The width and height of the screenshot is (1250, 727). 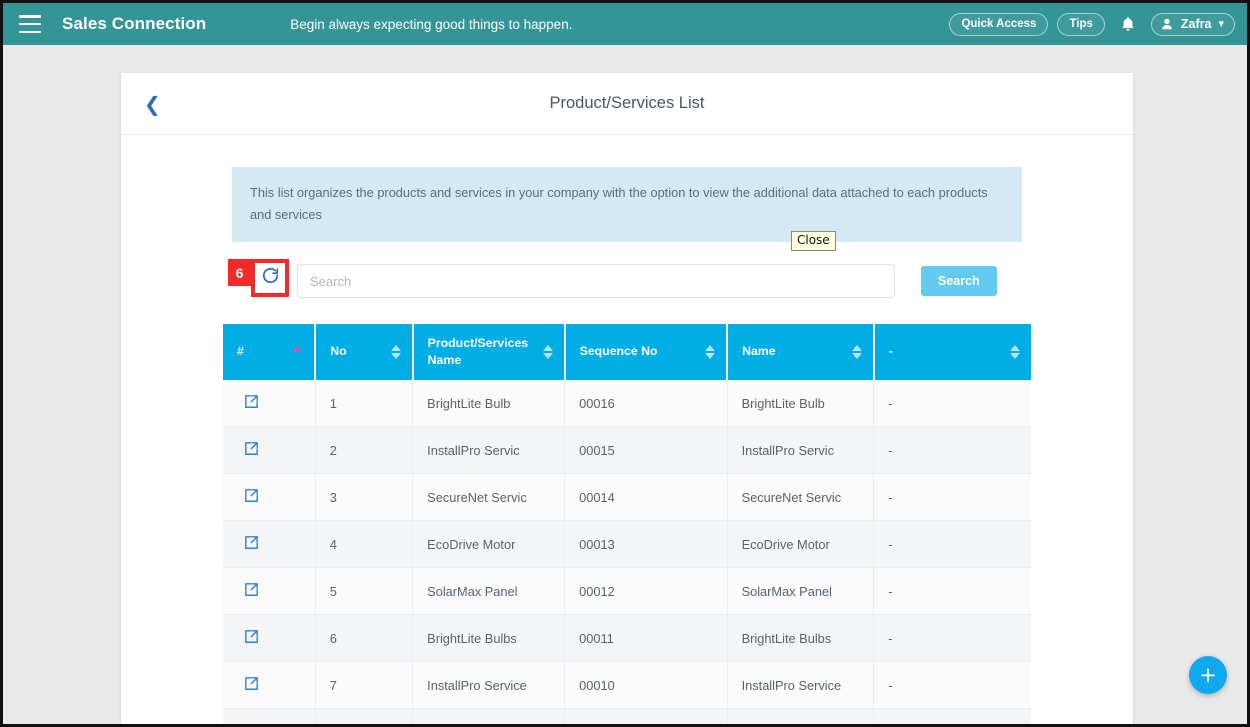 I want to click on table-row: 5 SolarMax Panel 00012 SolarMax Panel -, so click(x=627, y=591).